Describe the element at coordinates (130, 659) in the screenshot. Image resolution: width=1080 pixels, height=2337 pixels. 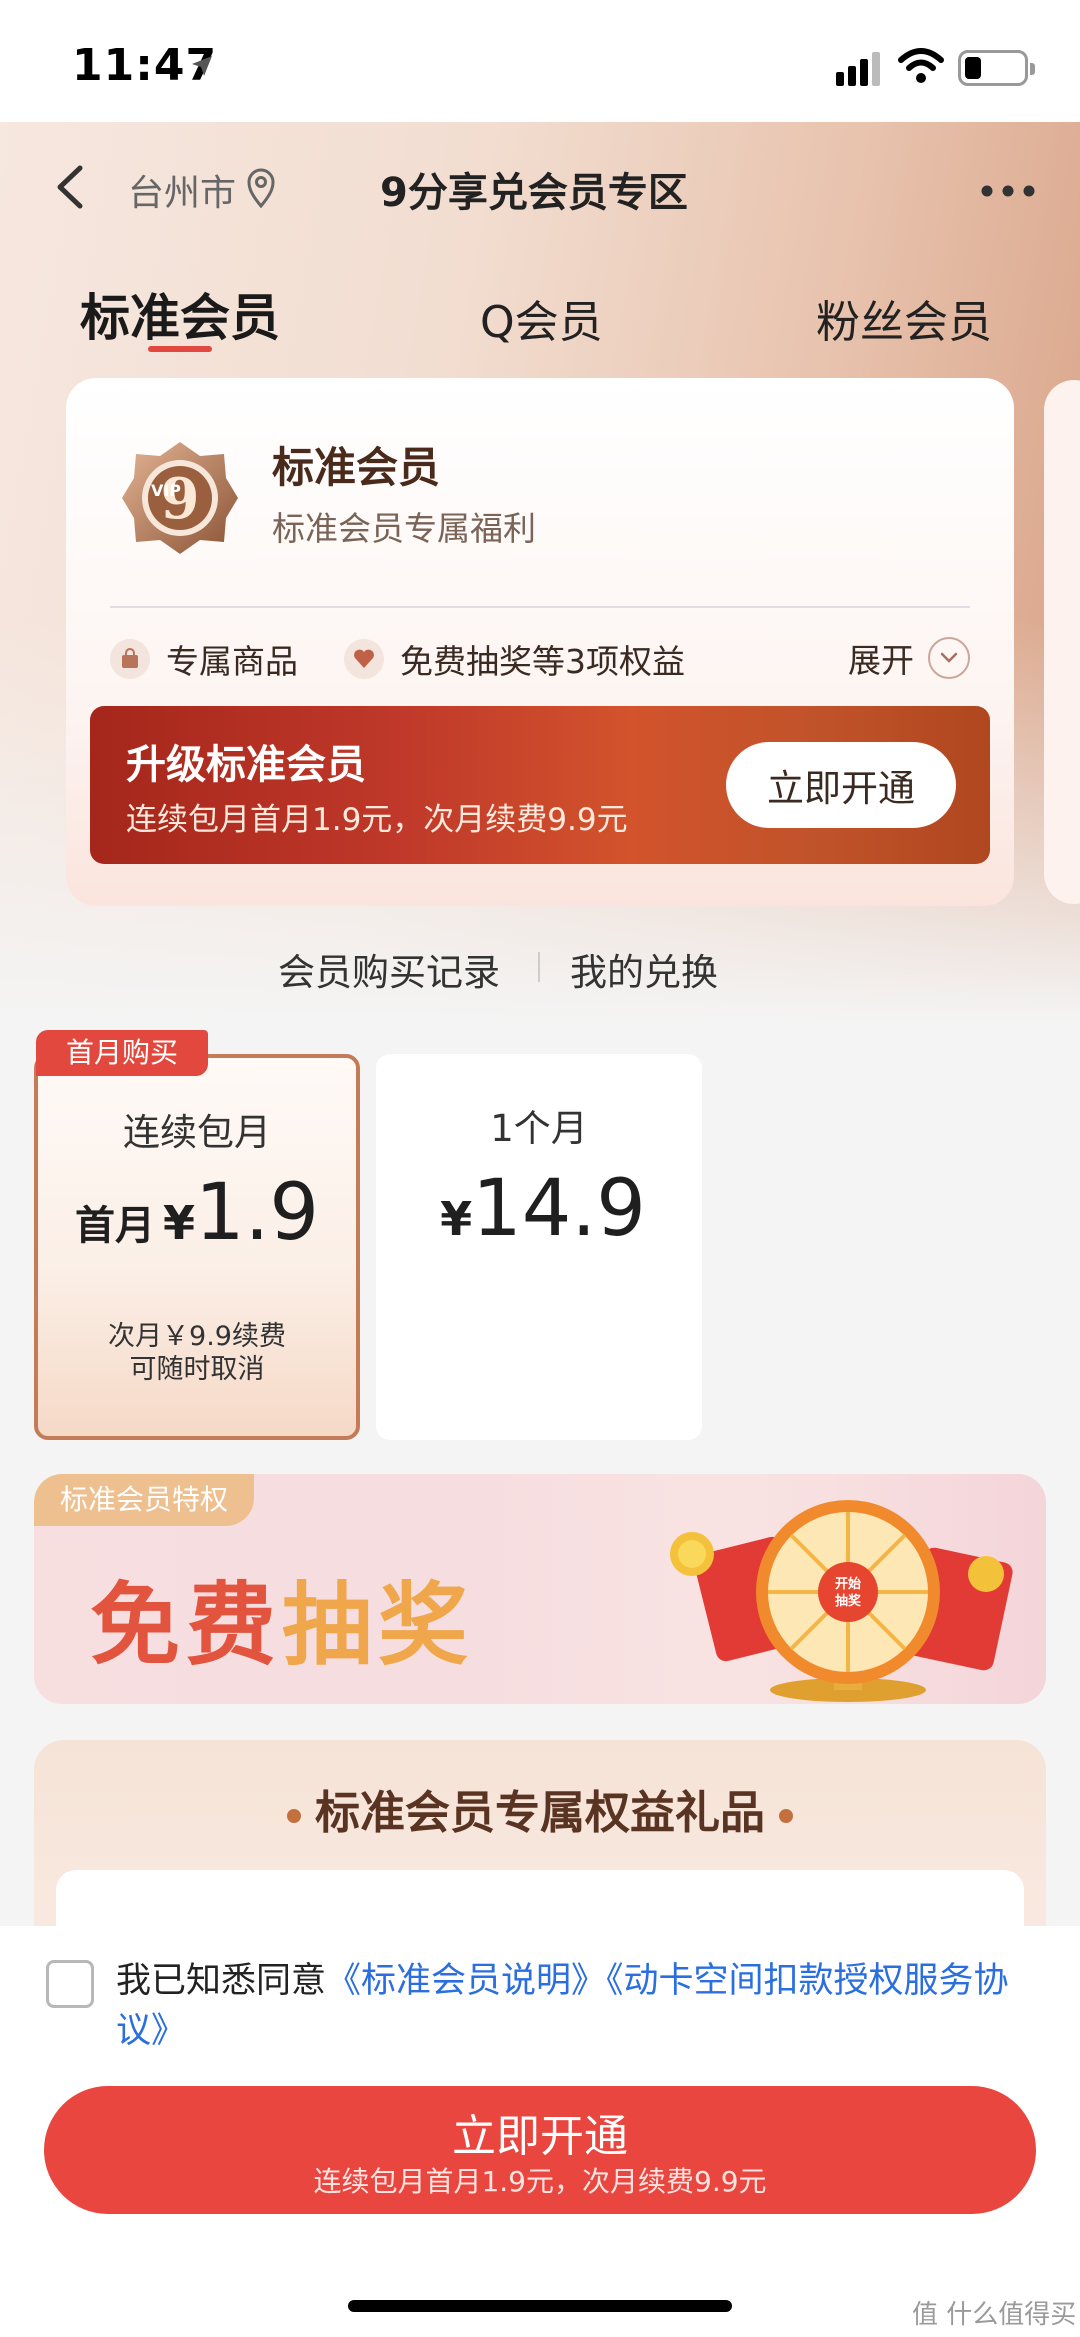
I see `shopping-bag-icon` at that location.